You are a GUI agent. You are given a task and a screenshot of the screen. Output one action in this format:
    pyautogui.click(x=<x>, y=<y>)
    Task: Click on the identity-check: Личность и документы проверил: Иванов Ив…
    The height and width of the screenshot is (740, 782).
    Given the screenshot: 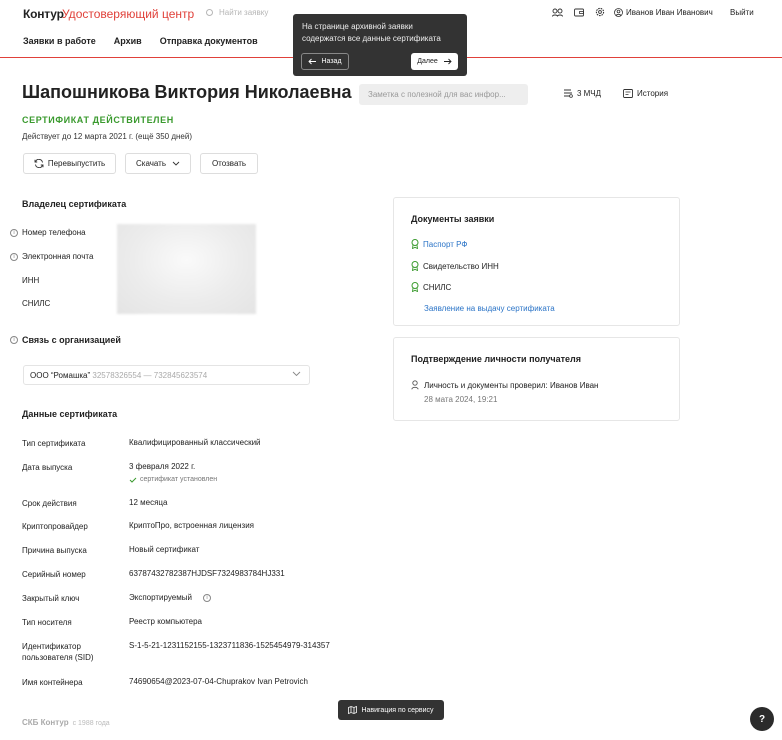 What is the action you would take?
    pyautogui.click(x=504, y=385)
    